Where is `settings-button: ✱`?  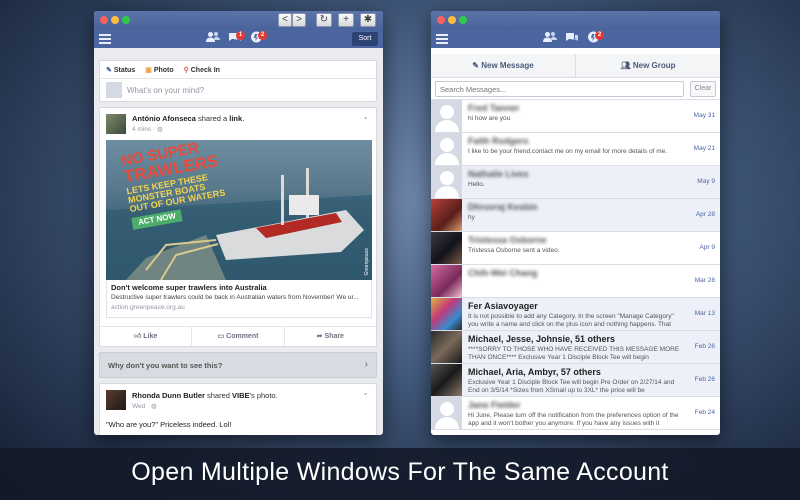 settings-button: ✱ is located at coordinates (368, 20).